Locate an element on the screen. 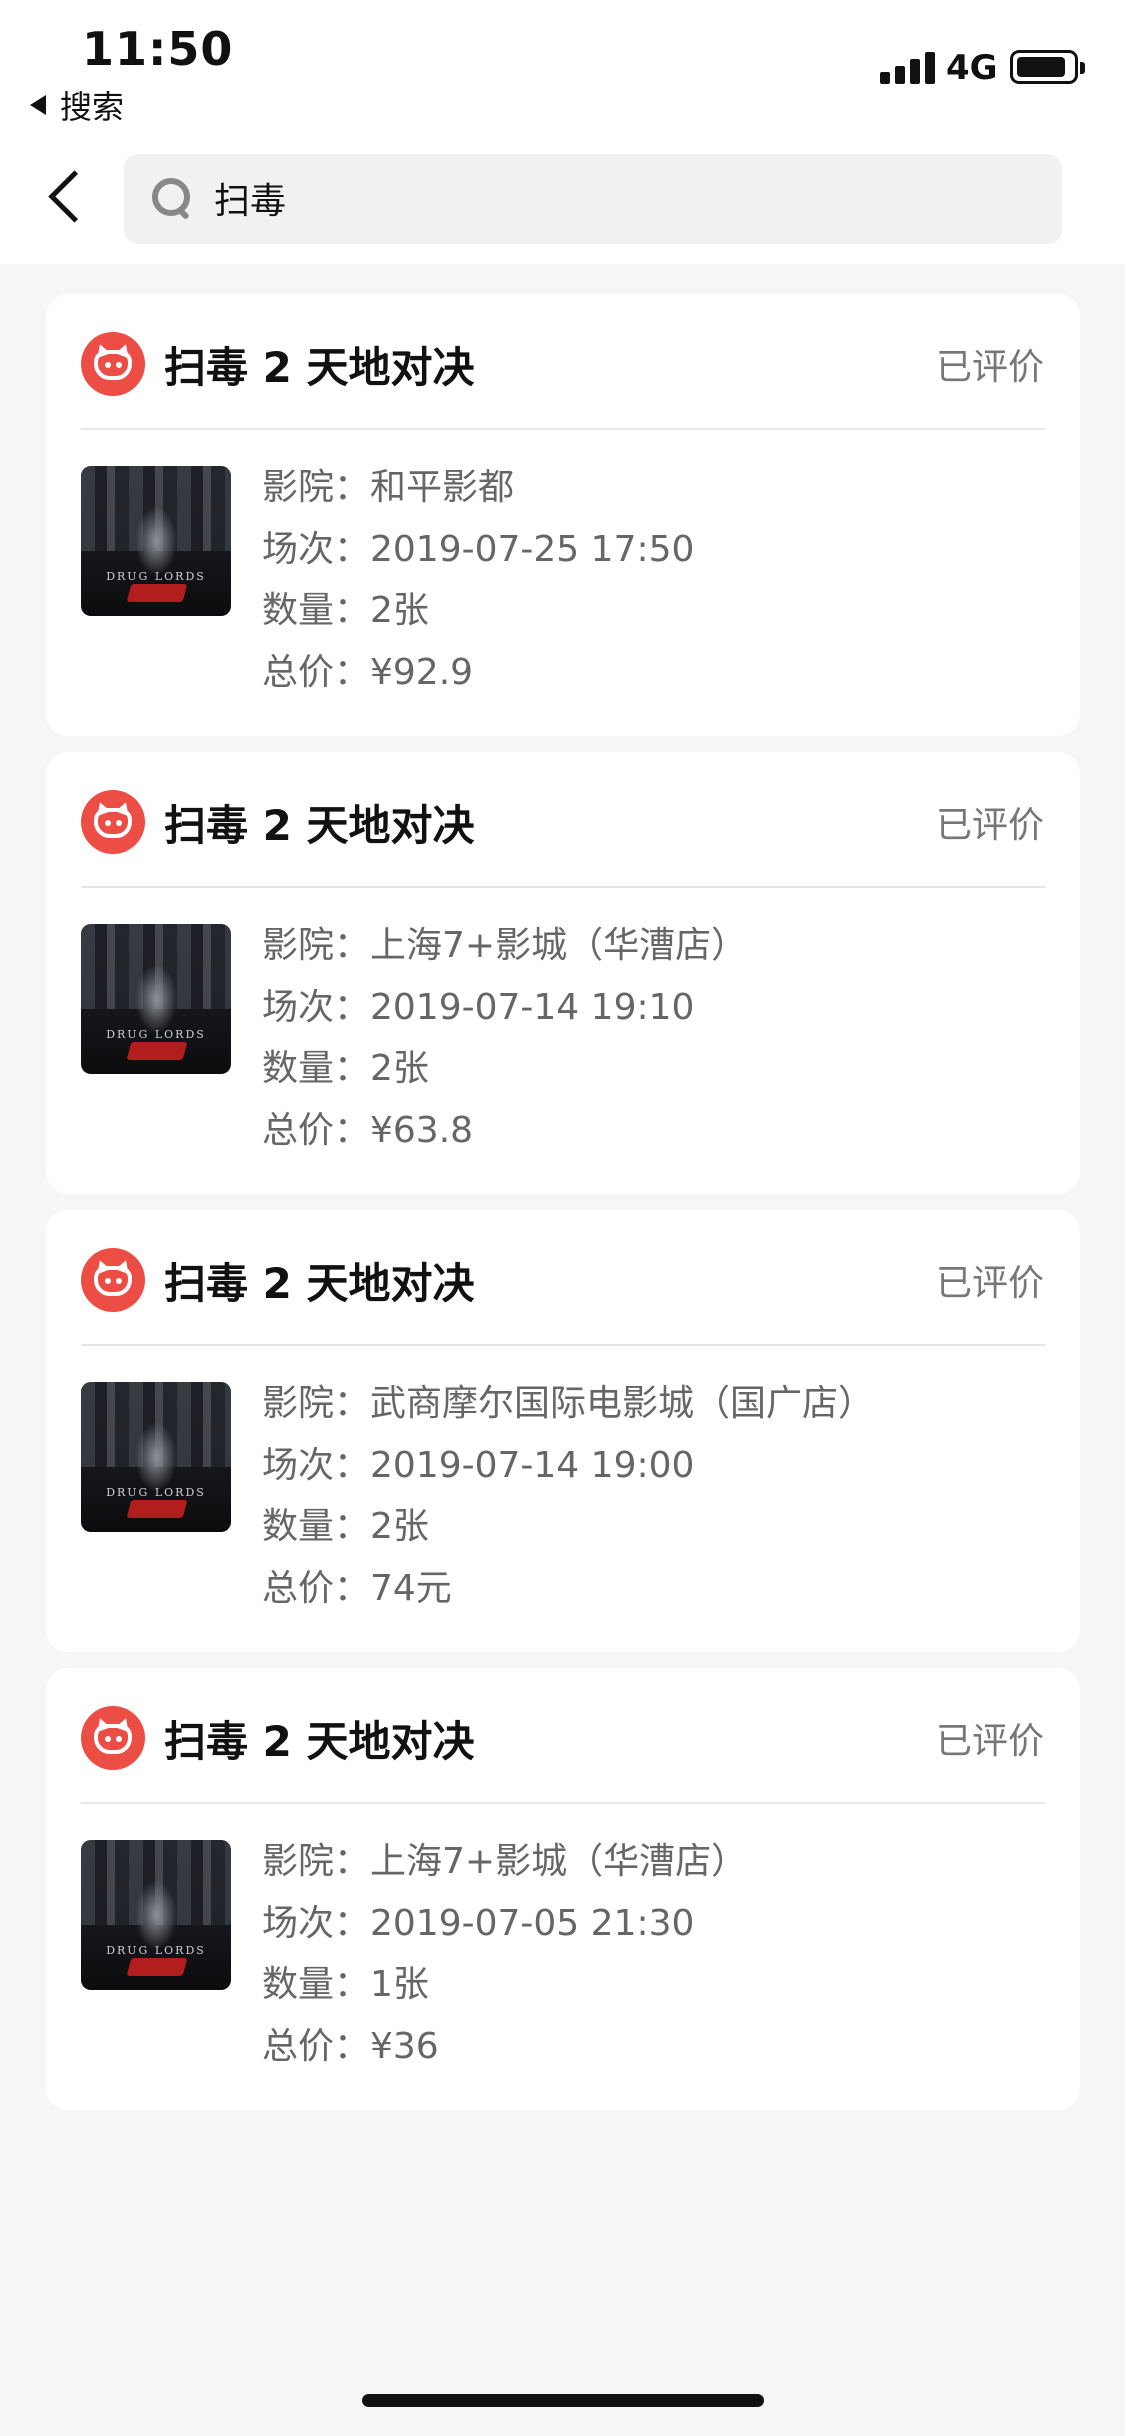  total-price-row: 总价：¥92.9 is located at coordinates (368, 672).